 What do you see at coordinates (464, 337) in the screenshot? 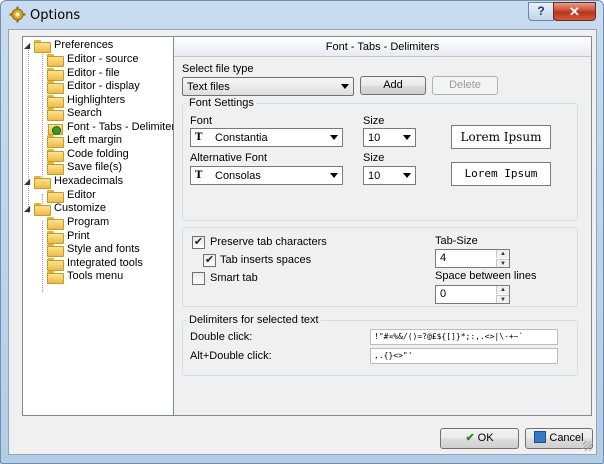
I see `double-click-delimiters-field: !"#¤%&/()=?@£${[]}*;:,.<>|\-+~`` at bounding box center [464, 337].